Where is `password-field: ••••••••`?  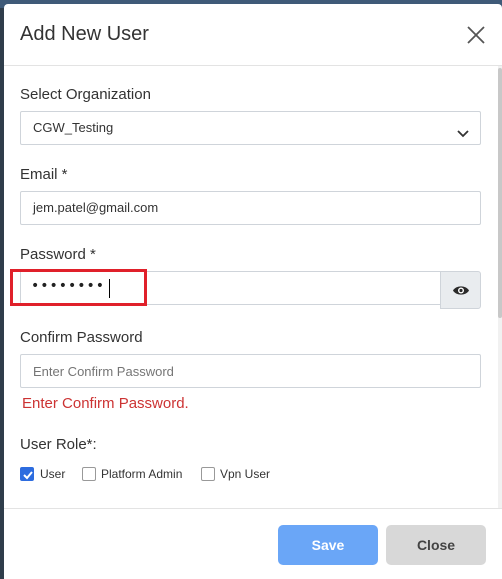
password-field: •••••••• is located at coordinates (230, 288).